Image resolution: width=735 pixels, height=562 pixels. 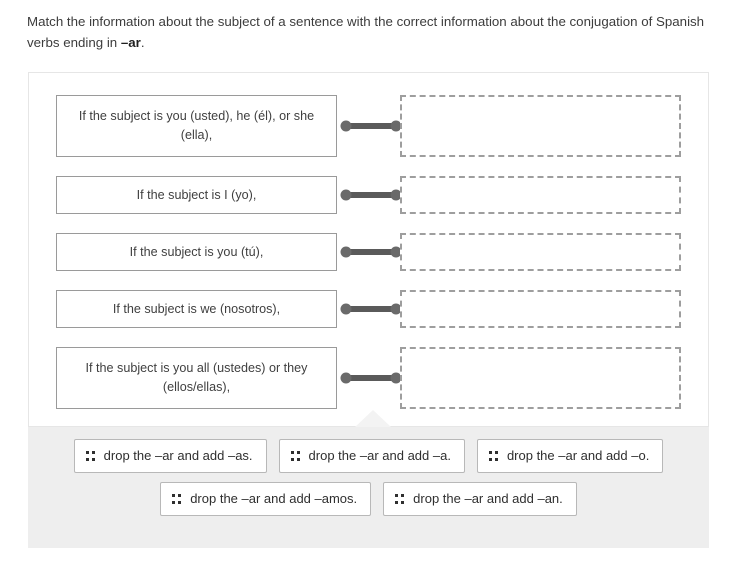 I want to click on draggable-option-label: drop the –ar and add –amos., so click(x=274, y=498).